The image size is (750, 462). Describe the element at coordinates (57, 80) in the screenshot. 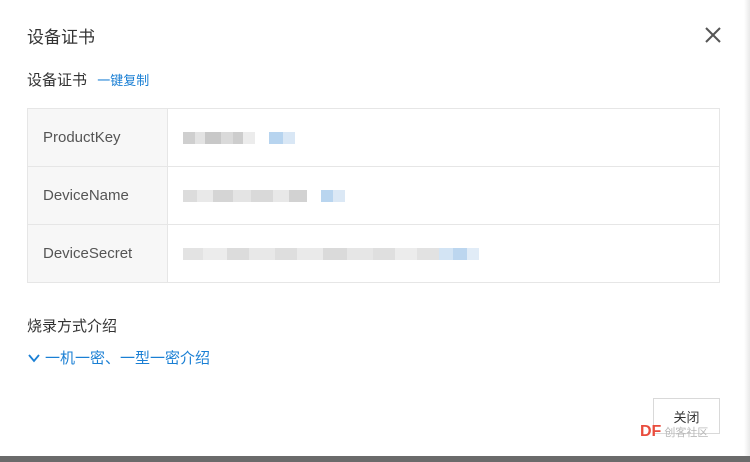

I see `certificate-header-label: 设备证书` at that location.